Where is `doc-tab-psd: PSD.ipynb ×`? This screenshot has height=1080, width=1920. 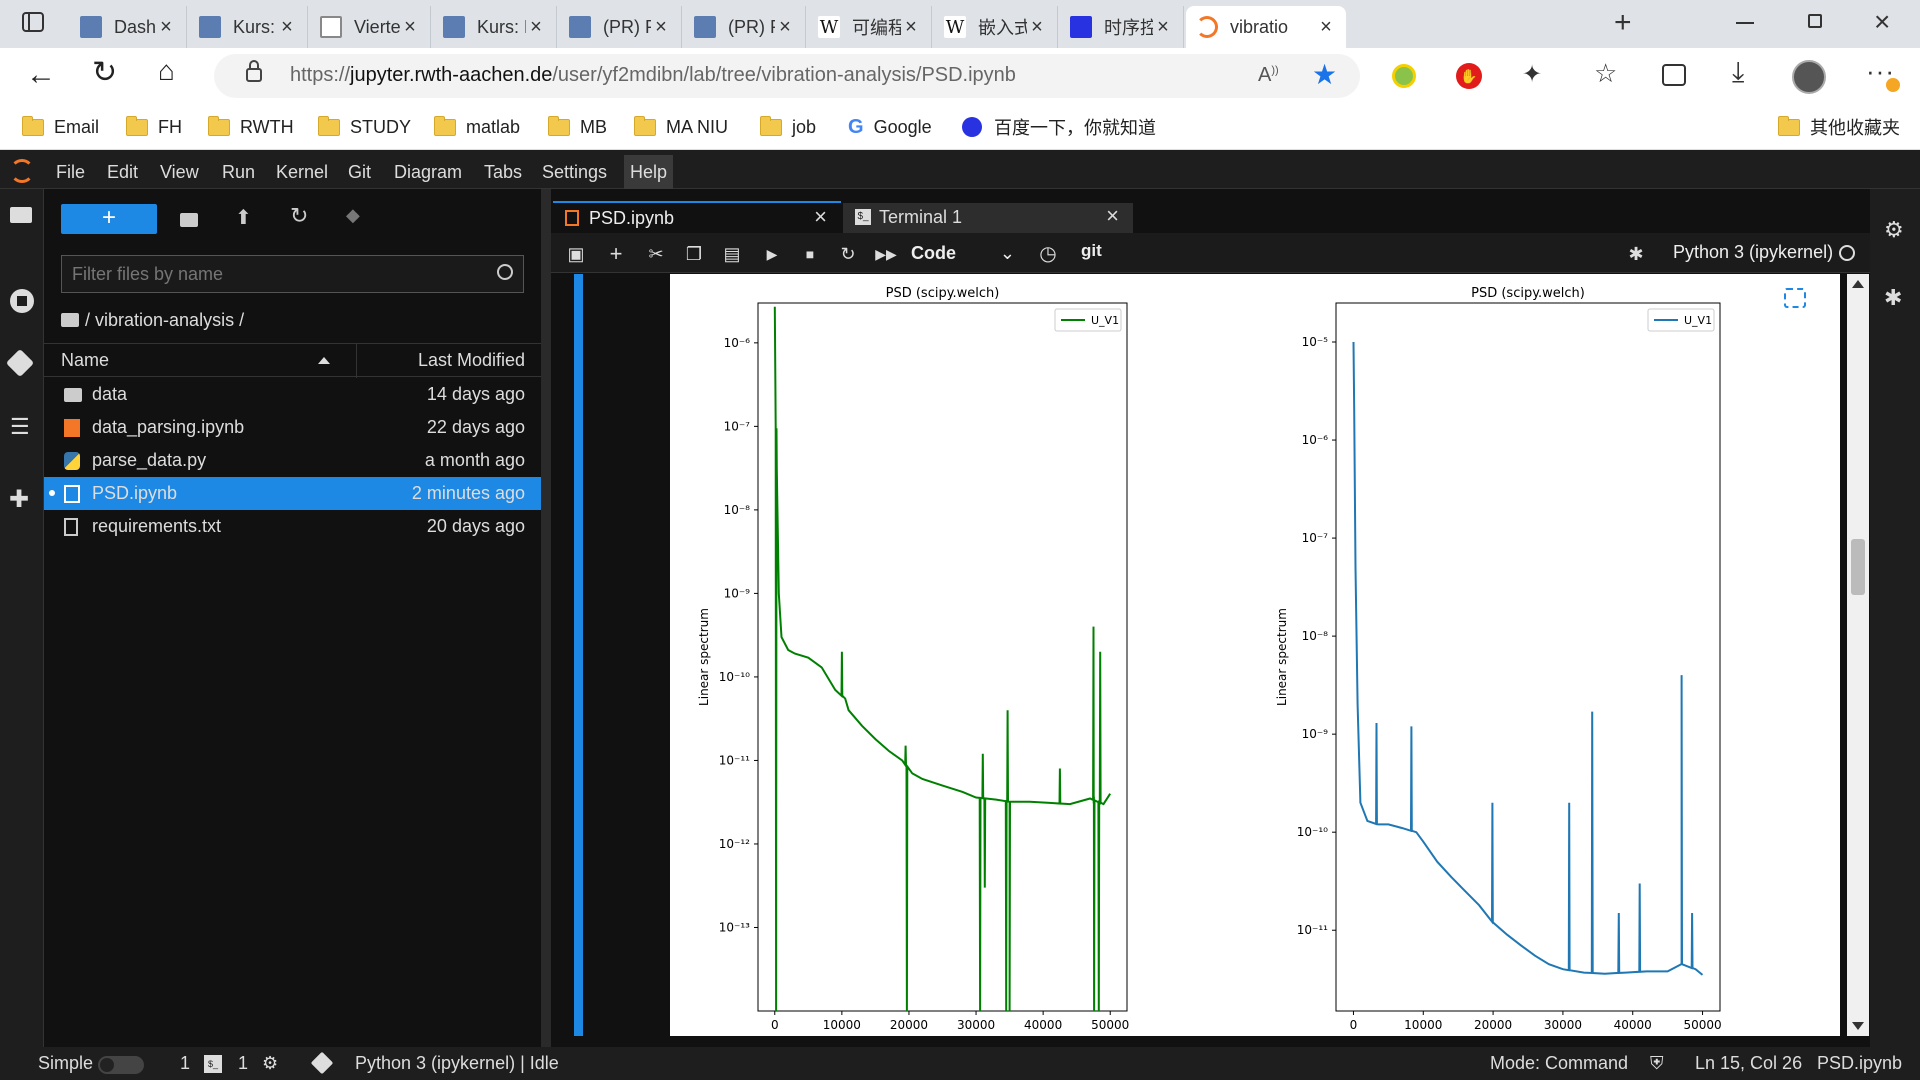
doc-tab-psd: PSD.ipynb × is located at coordinates (697, 217).